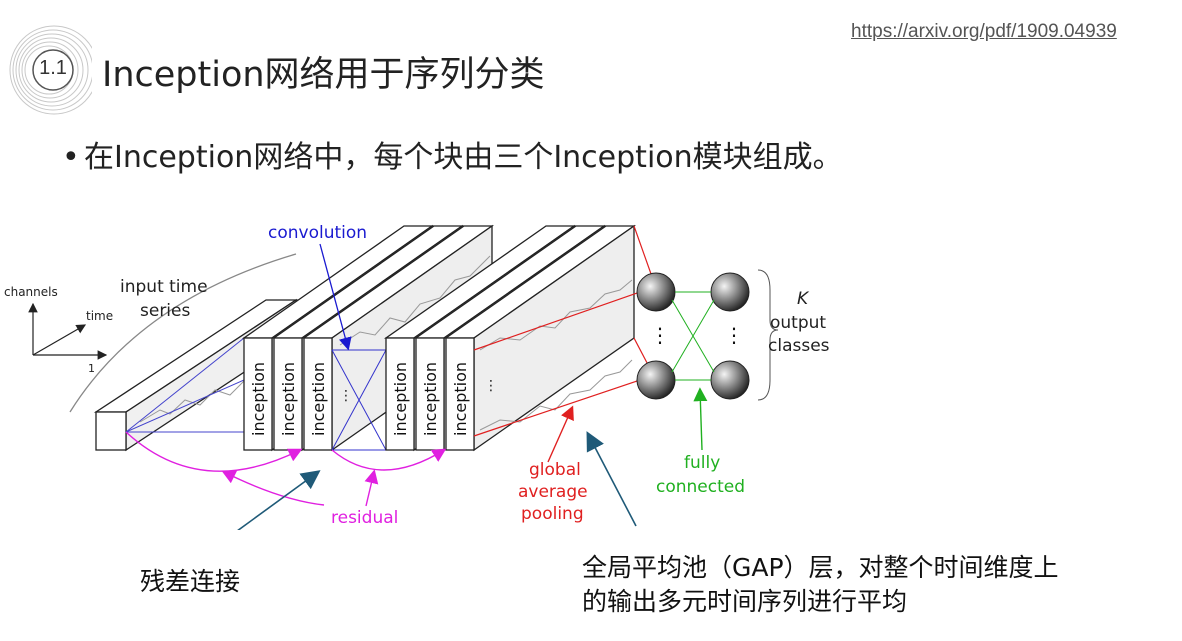  I want to click on residual-label-line1: residual, so click(364, 518).